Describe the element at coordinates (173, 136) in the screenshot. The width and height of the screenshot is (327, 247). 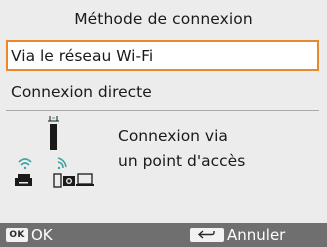
I see `description-line-1: Connexion via` at that location.